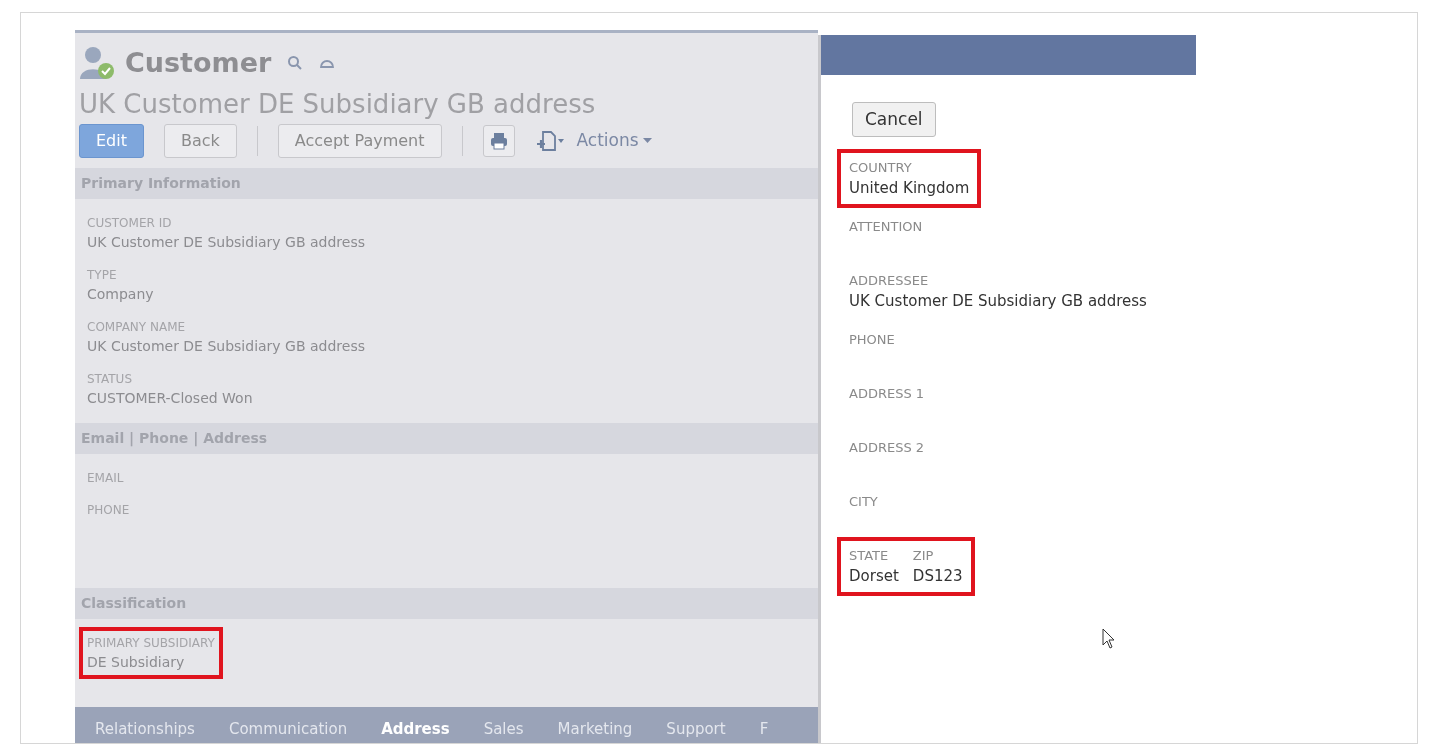  Describe the element at coordinates (151, 642) in the screenshot. I see `field-label: PRIMARY SUBSIDIARY` at that location.